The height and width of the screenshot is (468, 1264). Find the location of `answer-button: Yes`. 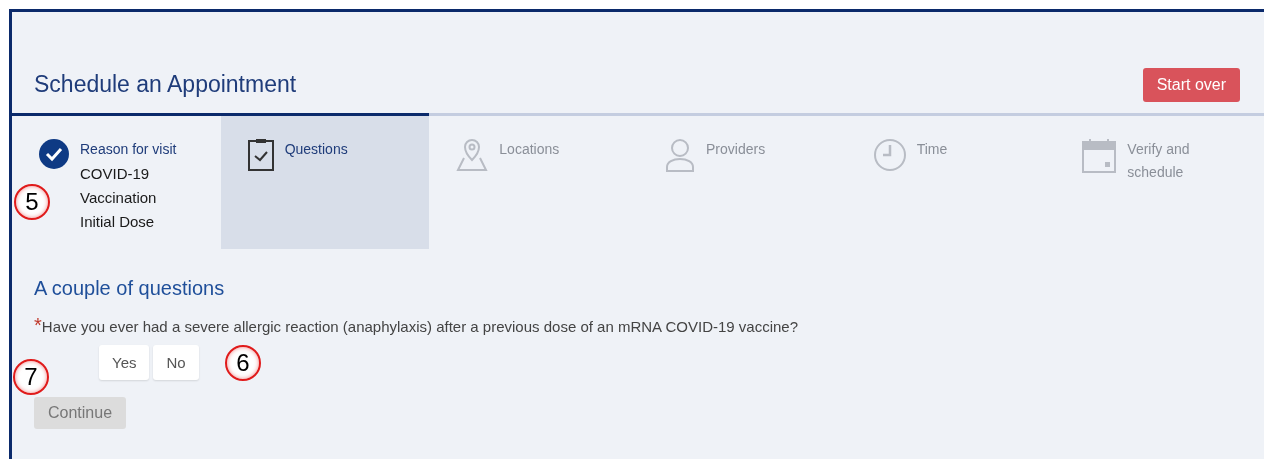

answer-button: Yes is located at coordinates (124, 362).